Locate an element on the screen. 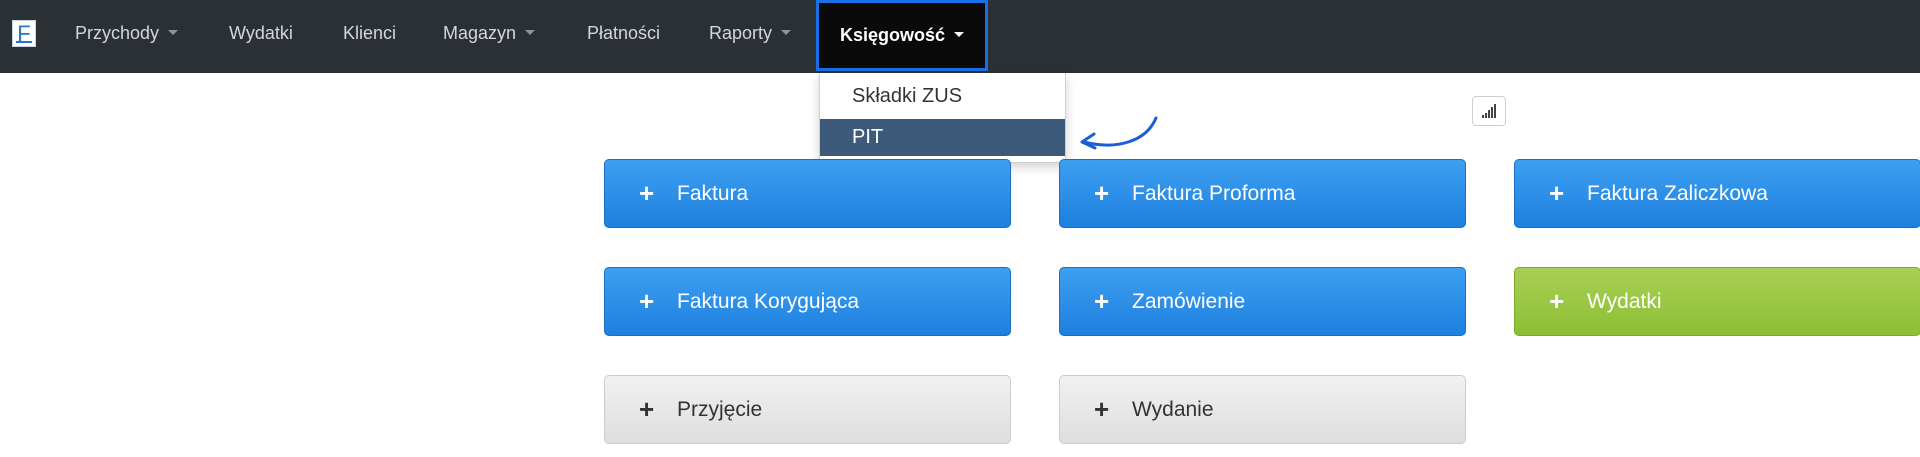  nav-przychody: Przychody is located at coordinates (127, 36).